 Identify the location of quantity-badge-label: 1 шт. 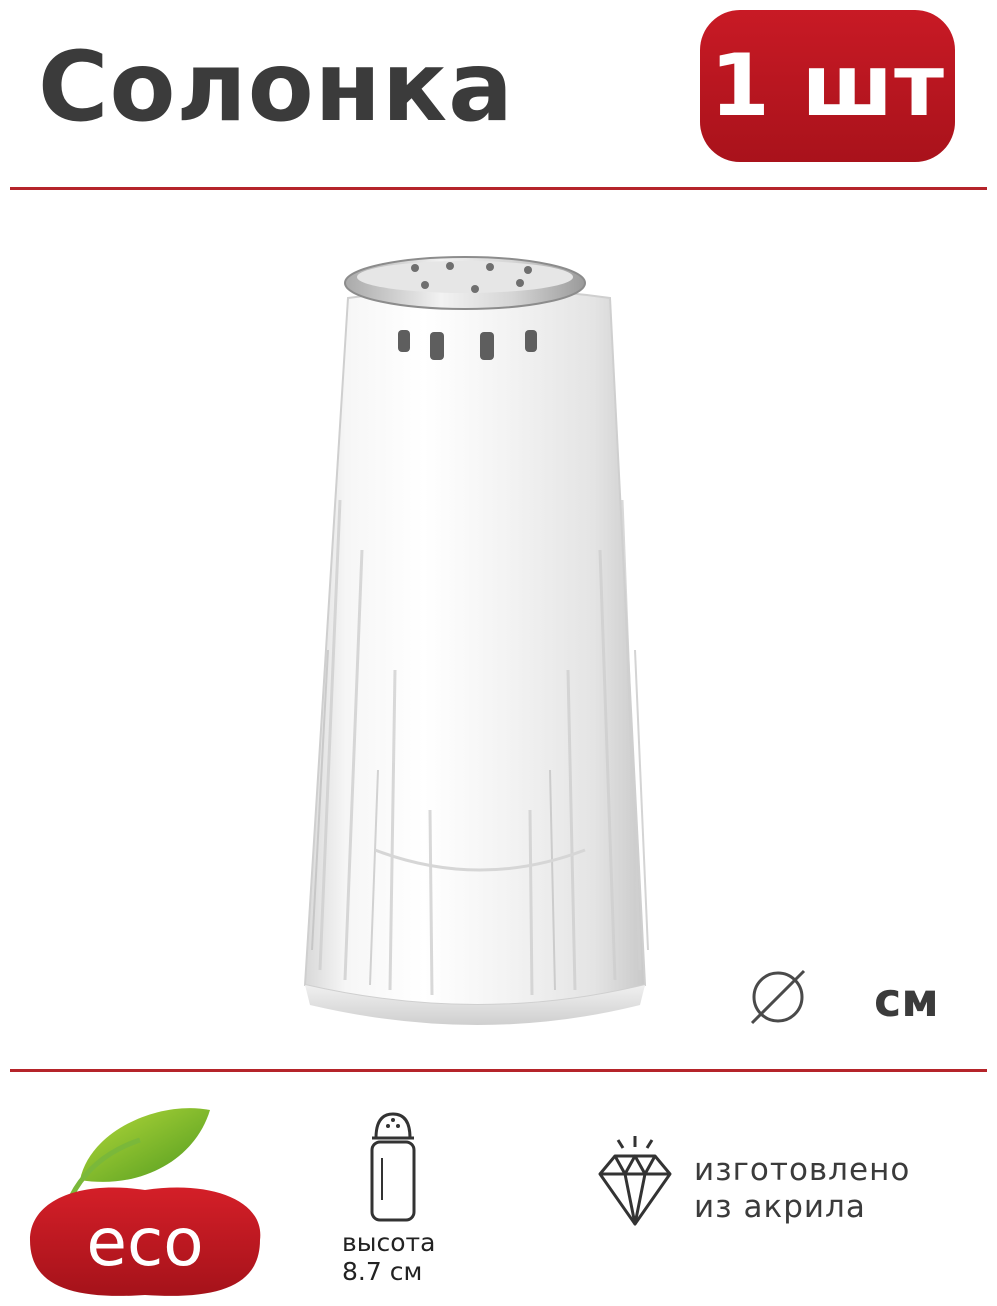
(827, 86).